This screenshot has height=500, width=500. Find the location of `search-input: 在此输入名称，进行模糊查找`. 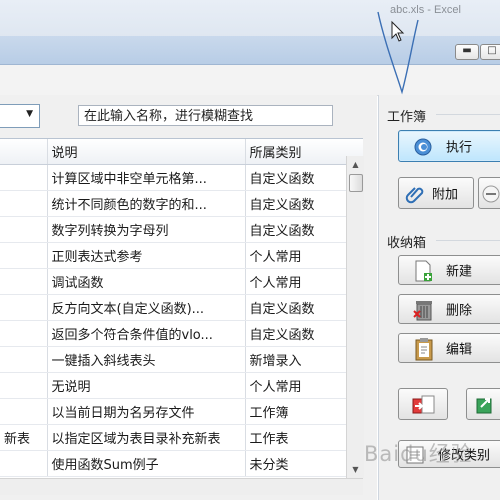

search-input: 在此输入名称，进行模糊查找 is located at coordinates (205, 115).